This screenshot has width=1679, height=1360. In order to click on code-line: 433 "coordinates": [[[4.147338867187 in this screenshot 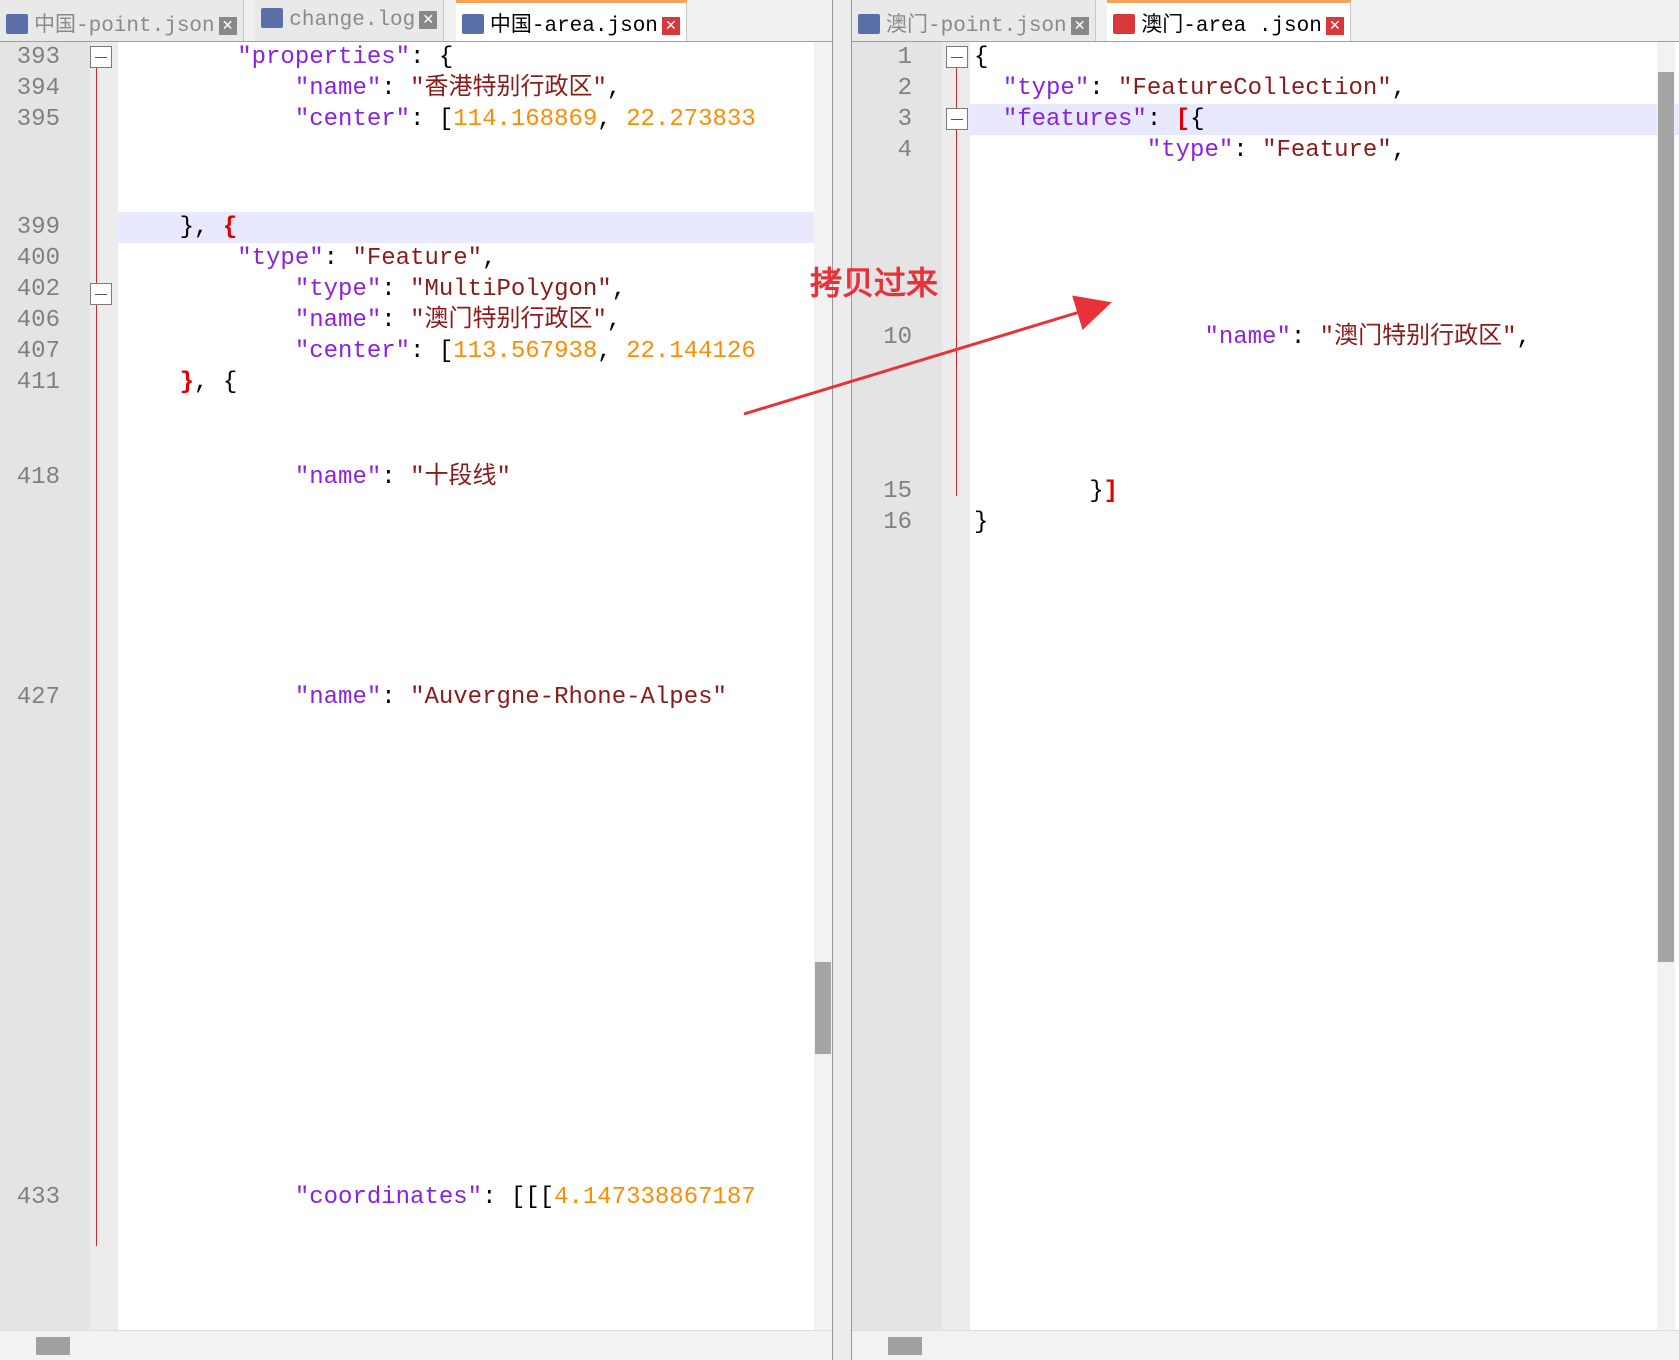, I will do `click(386, 1197)`.